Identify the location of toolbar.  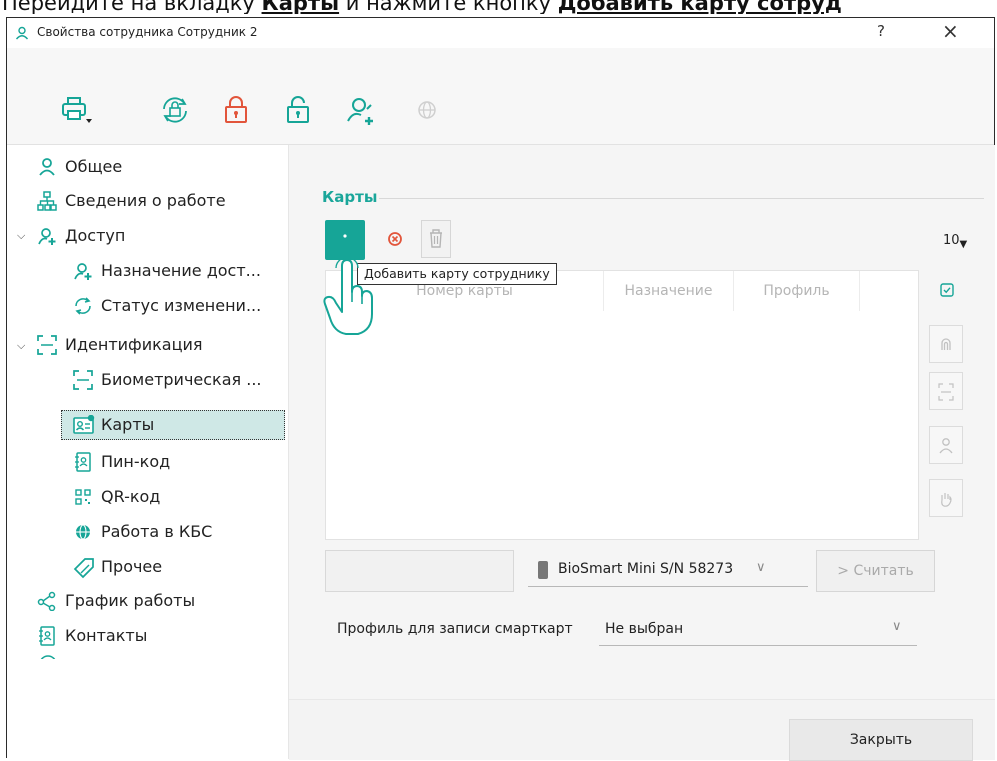
(500, 96).